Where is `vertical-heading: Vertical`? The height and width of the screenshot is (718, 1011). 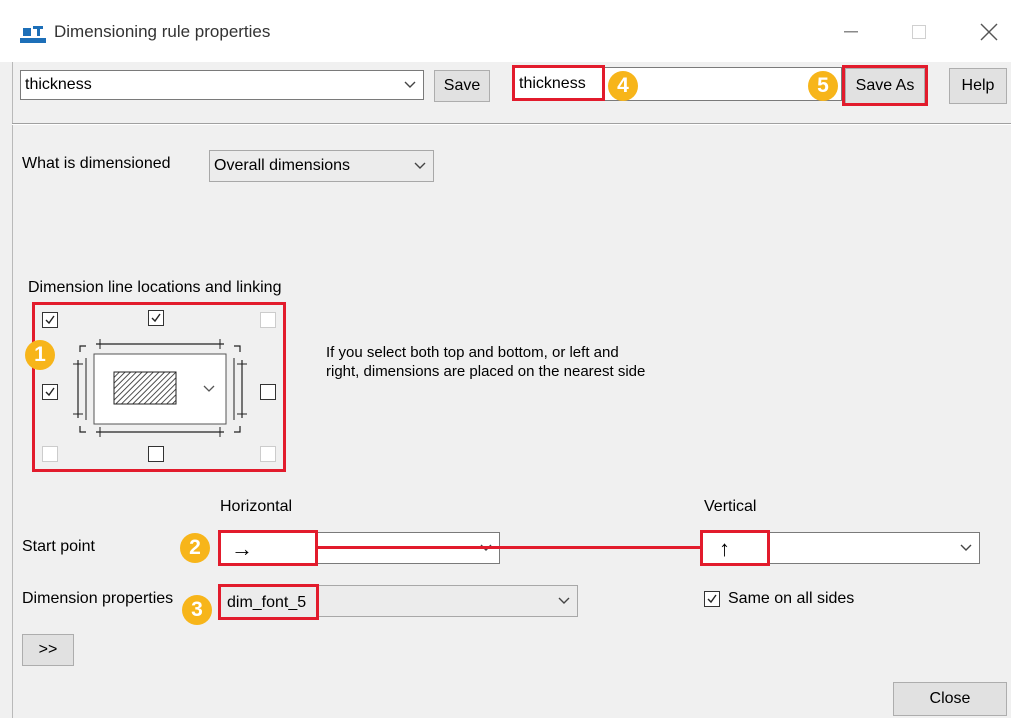
vertical-heading: Vertical is located at coordinates (730, 506).